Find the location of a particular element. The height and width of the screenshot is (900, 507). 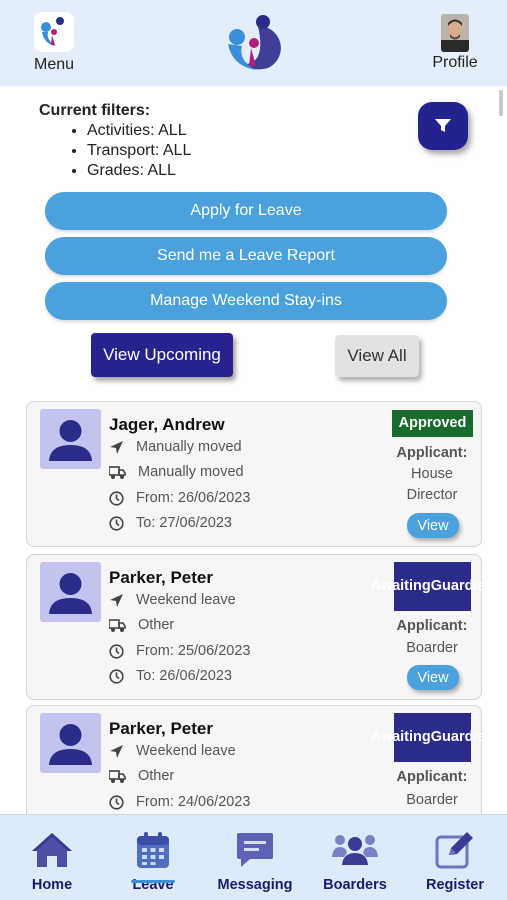

app-logo-icon is located at coordinates (258, 42).